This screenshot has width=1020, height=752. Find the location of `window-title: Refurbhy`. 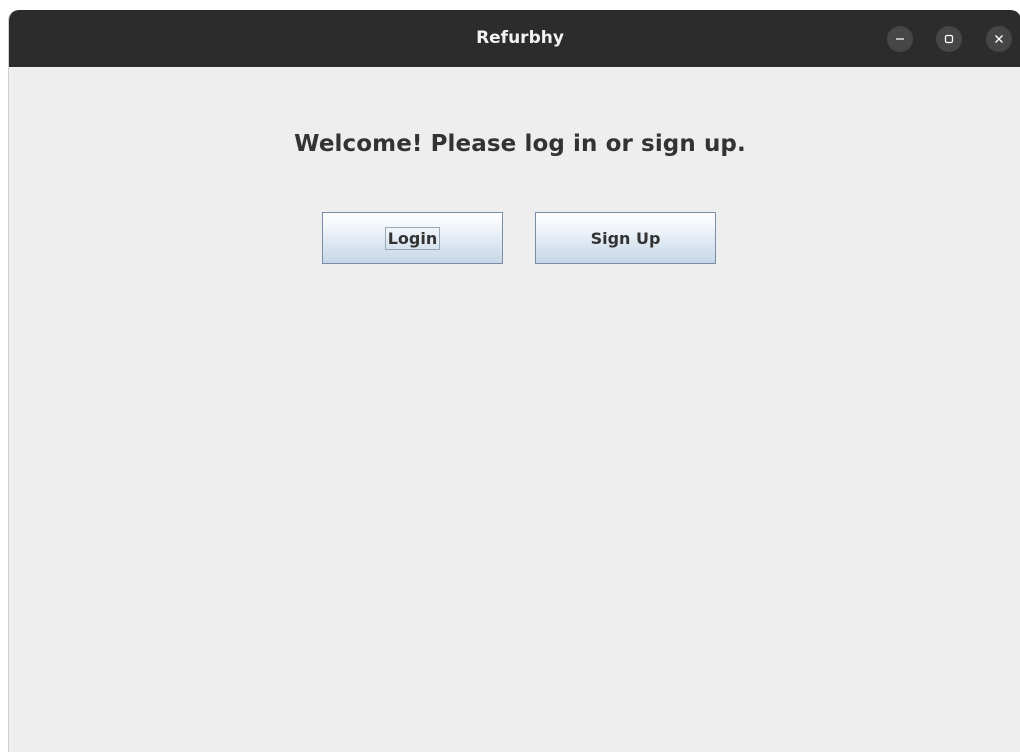

window-title: Refurbhy is located at coordinates (520, 38).